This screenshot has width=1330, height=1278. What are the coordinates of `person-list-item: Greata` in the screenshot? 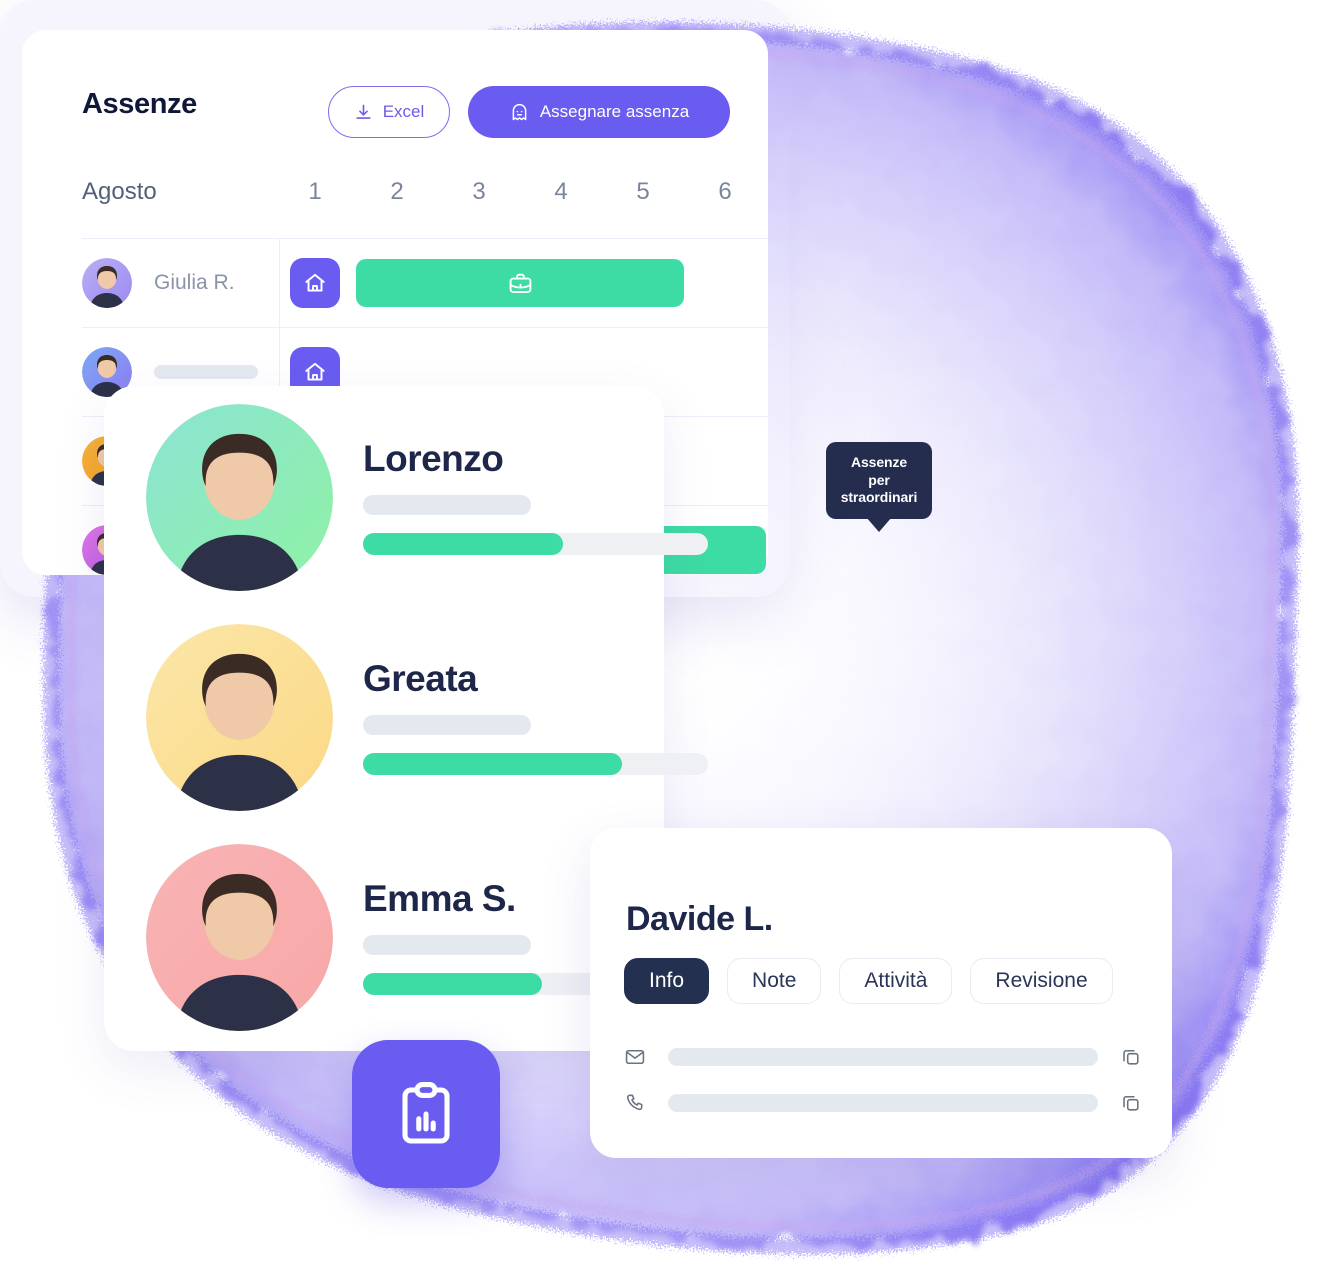 It's located at (427, 717).